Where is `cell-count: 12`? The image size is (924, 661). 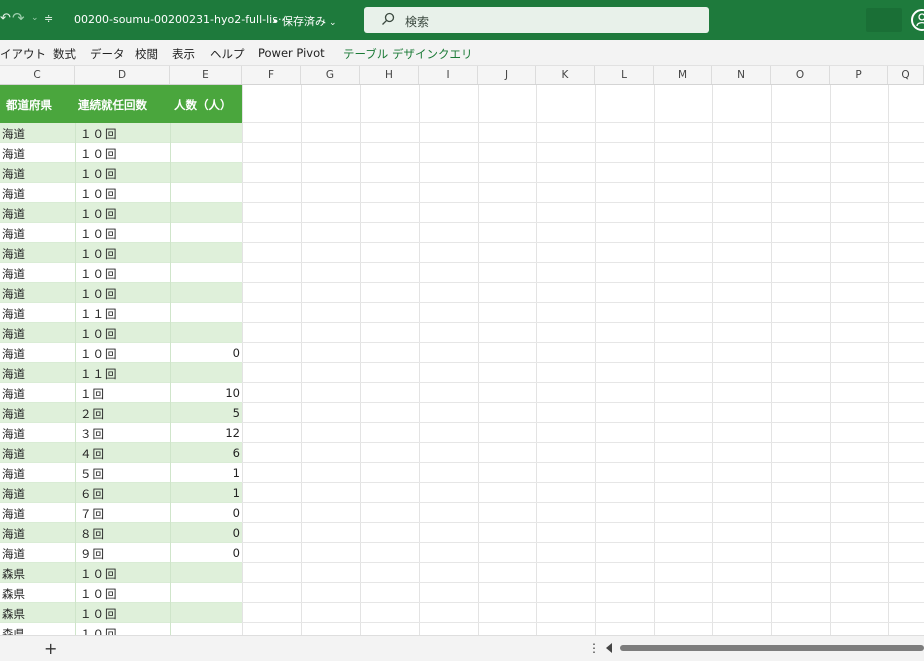
cell-count: 12 is located at coordinates (232, 433).